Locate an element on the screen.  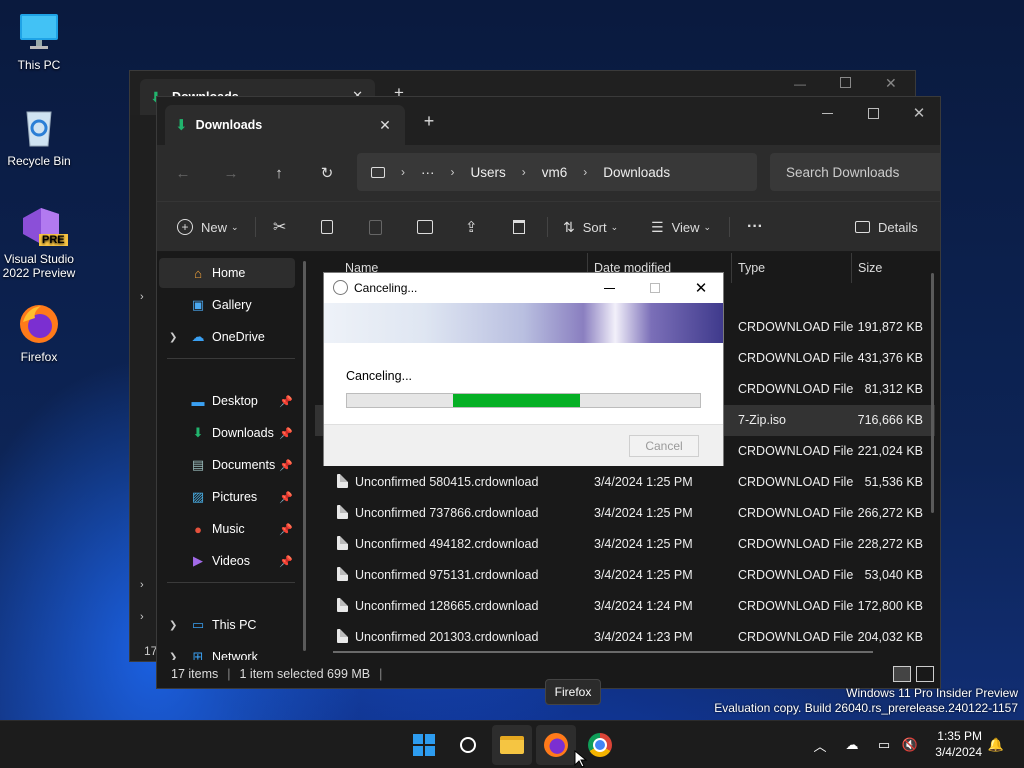
forward-button: → is located at coordinates (231, 173).